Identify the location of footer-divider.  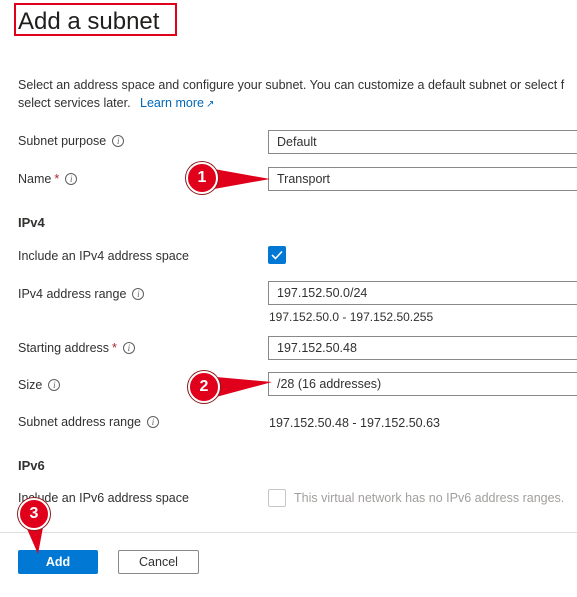
(288, 532).